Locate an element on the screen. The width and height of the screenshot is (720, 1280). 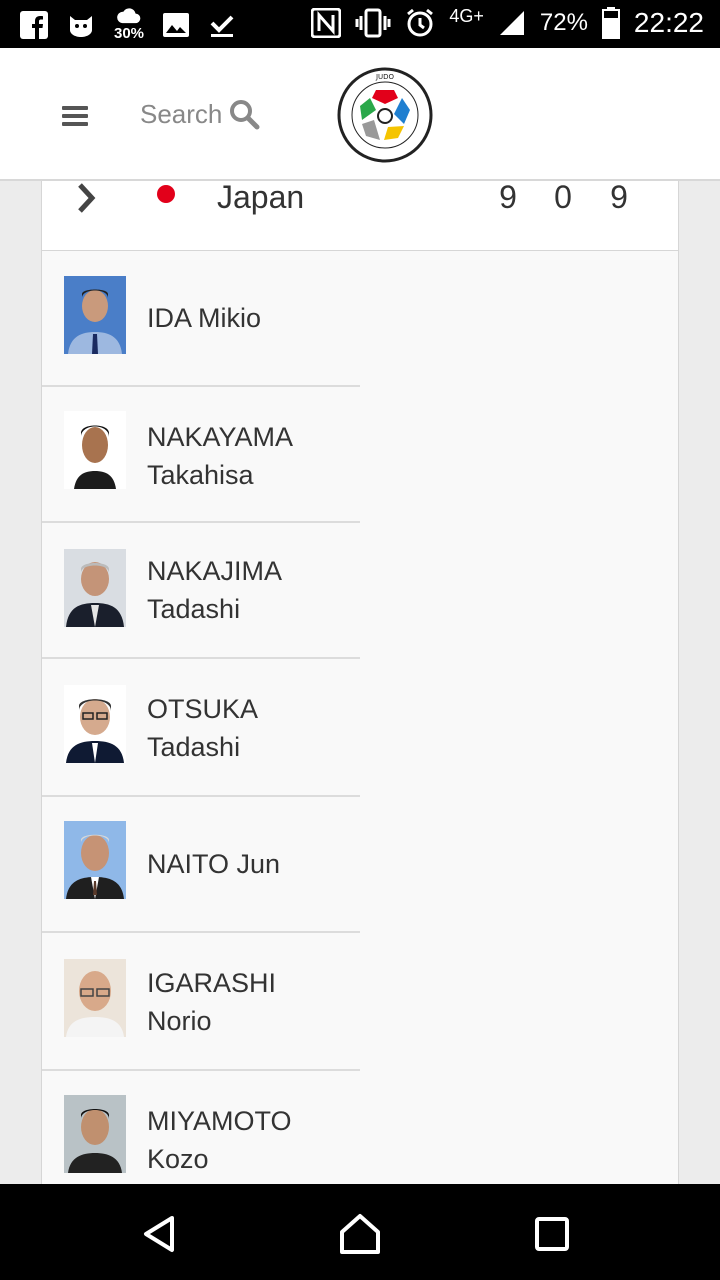
person-name-line2: Norio is located at coordinates (179, 1021).